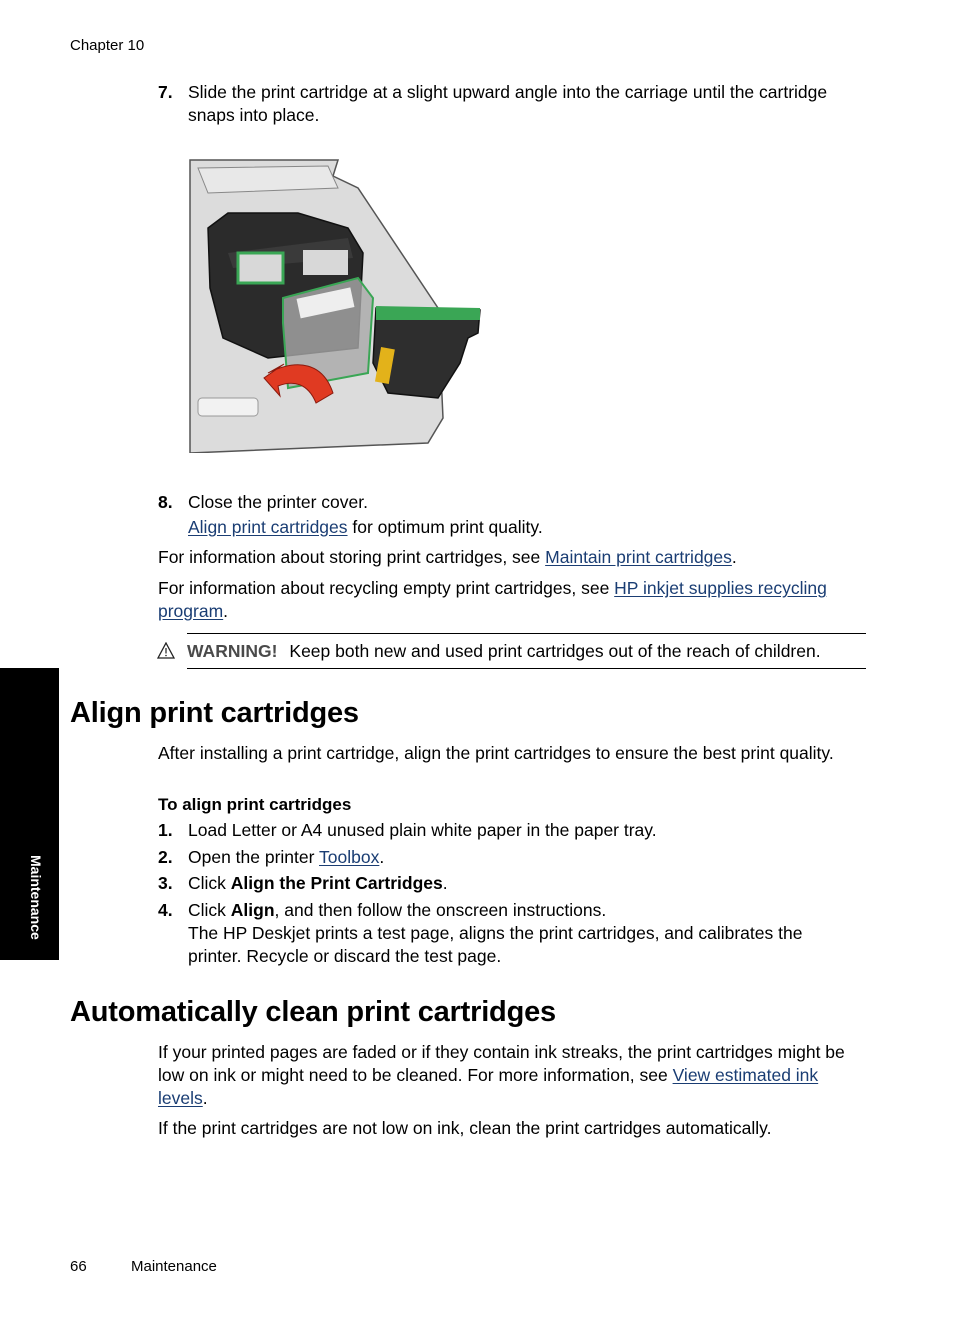  Describe the element at coordinates (445, 527) in the screenshot. I see `note-text: for optimum print quality.` at that location.